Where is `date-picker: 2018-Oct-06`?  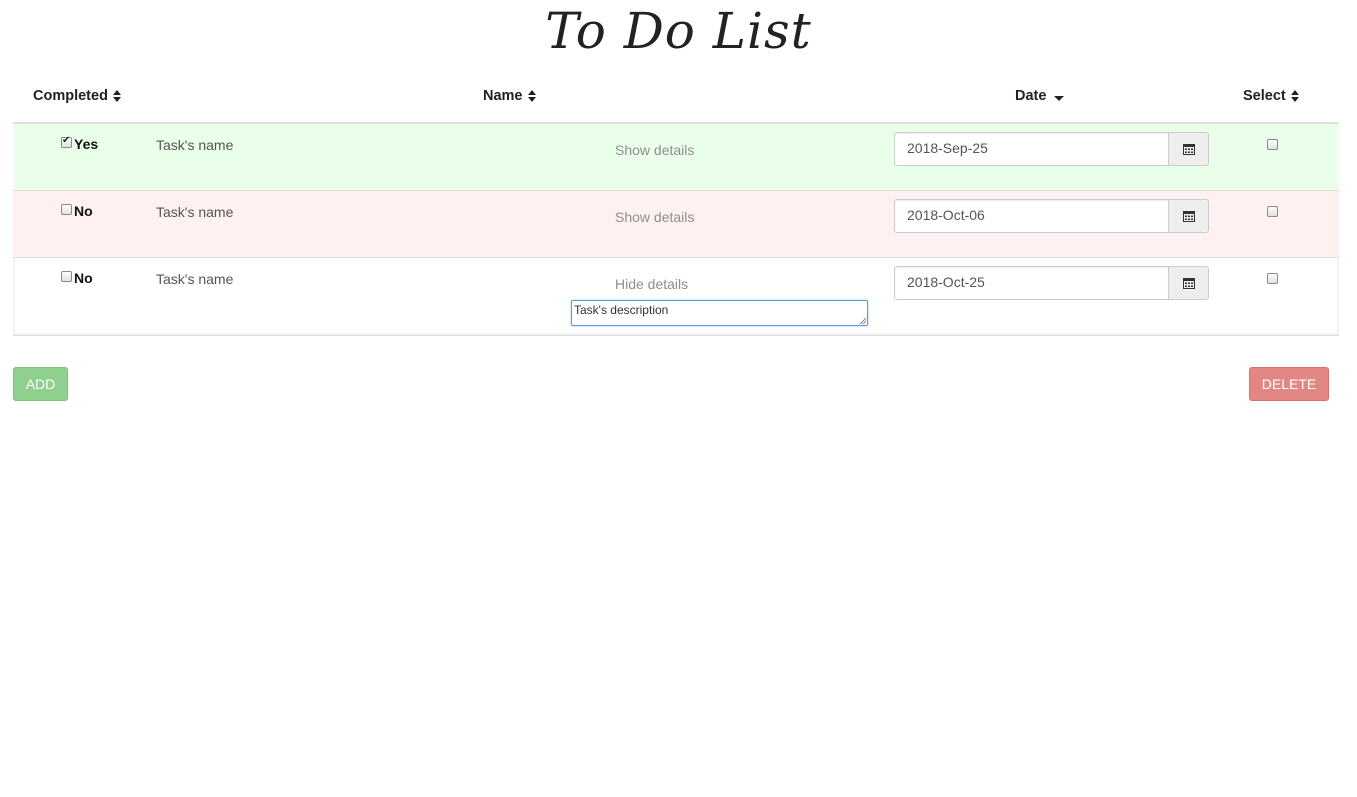
date-picker: 2018-Oct-06 is located at coordinates (1051, 216).